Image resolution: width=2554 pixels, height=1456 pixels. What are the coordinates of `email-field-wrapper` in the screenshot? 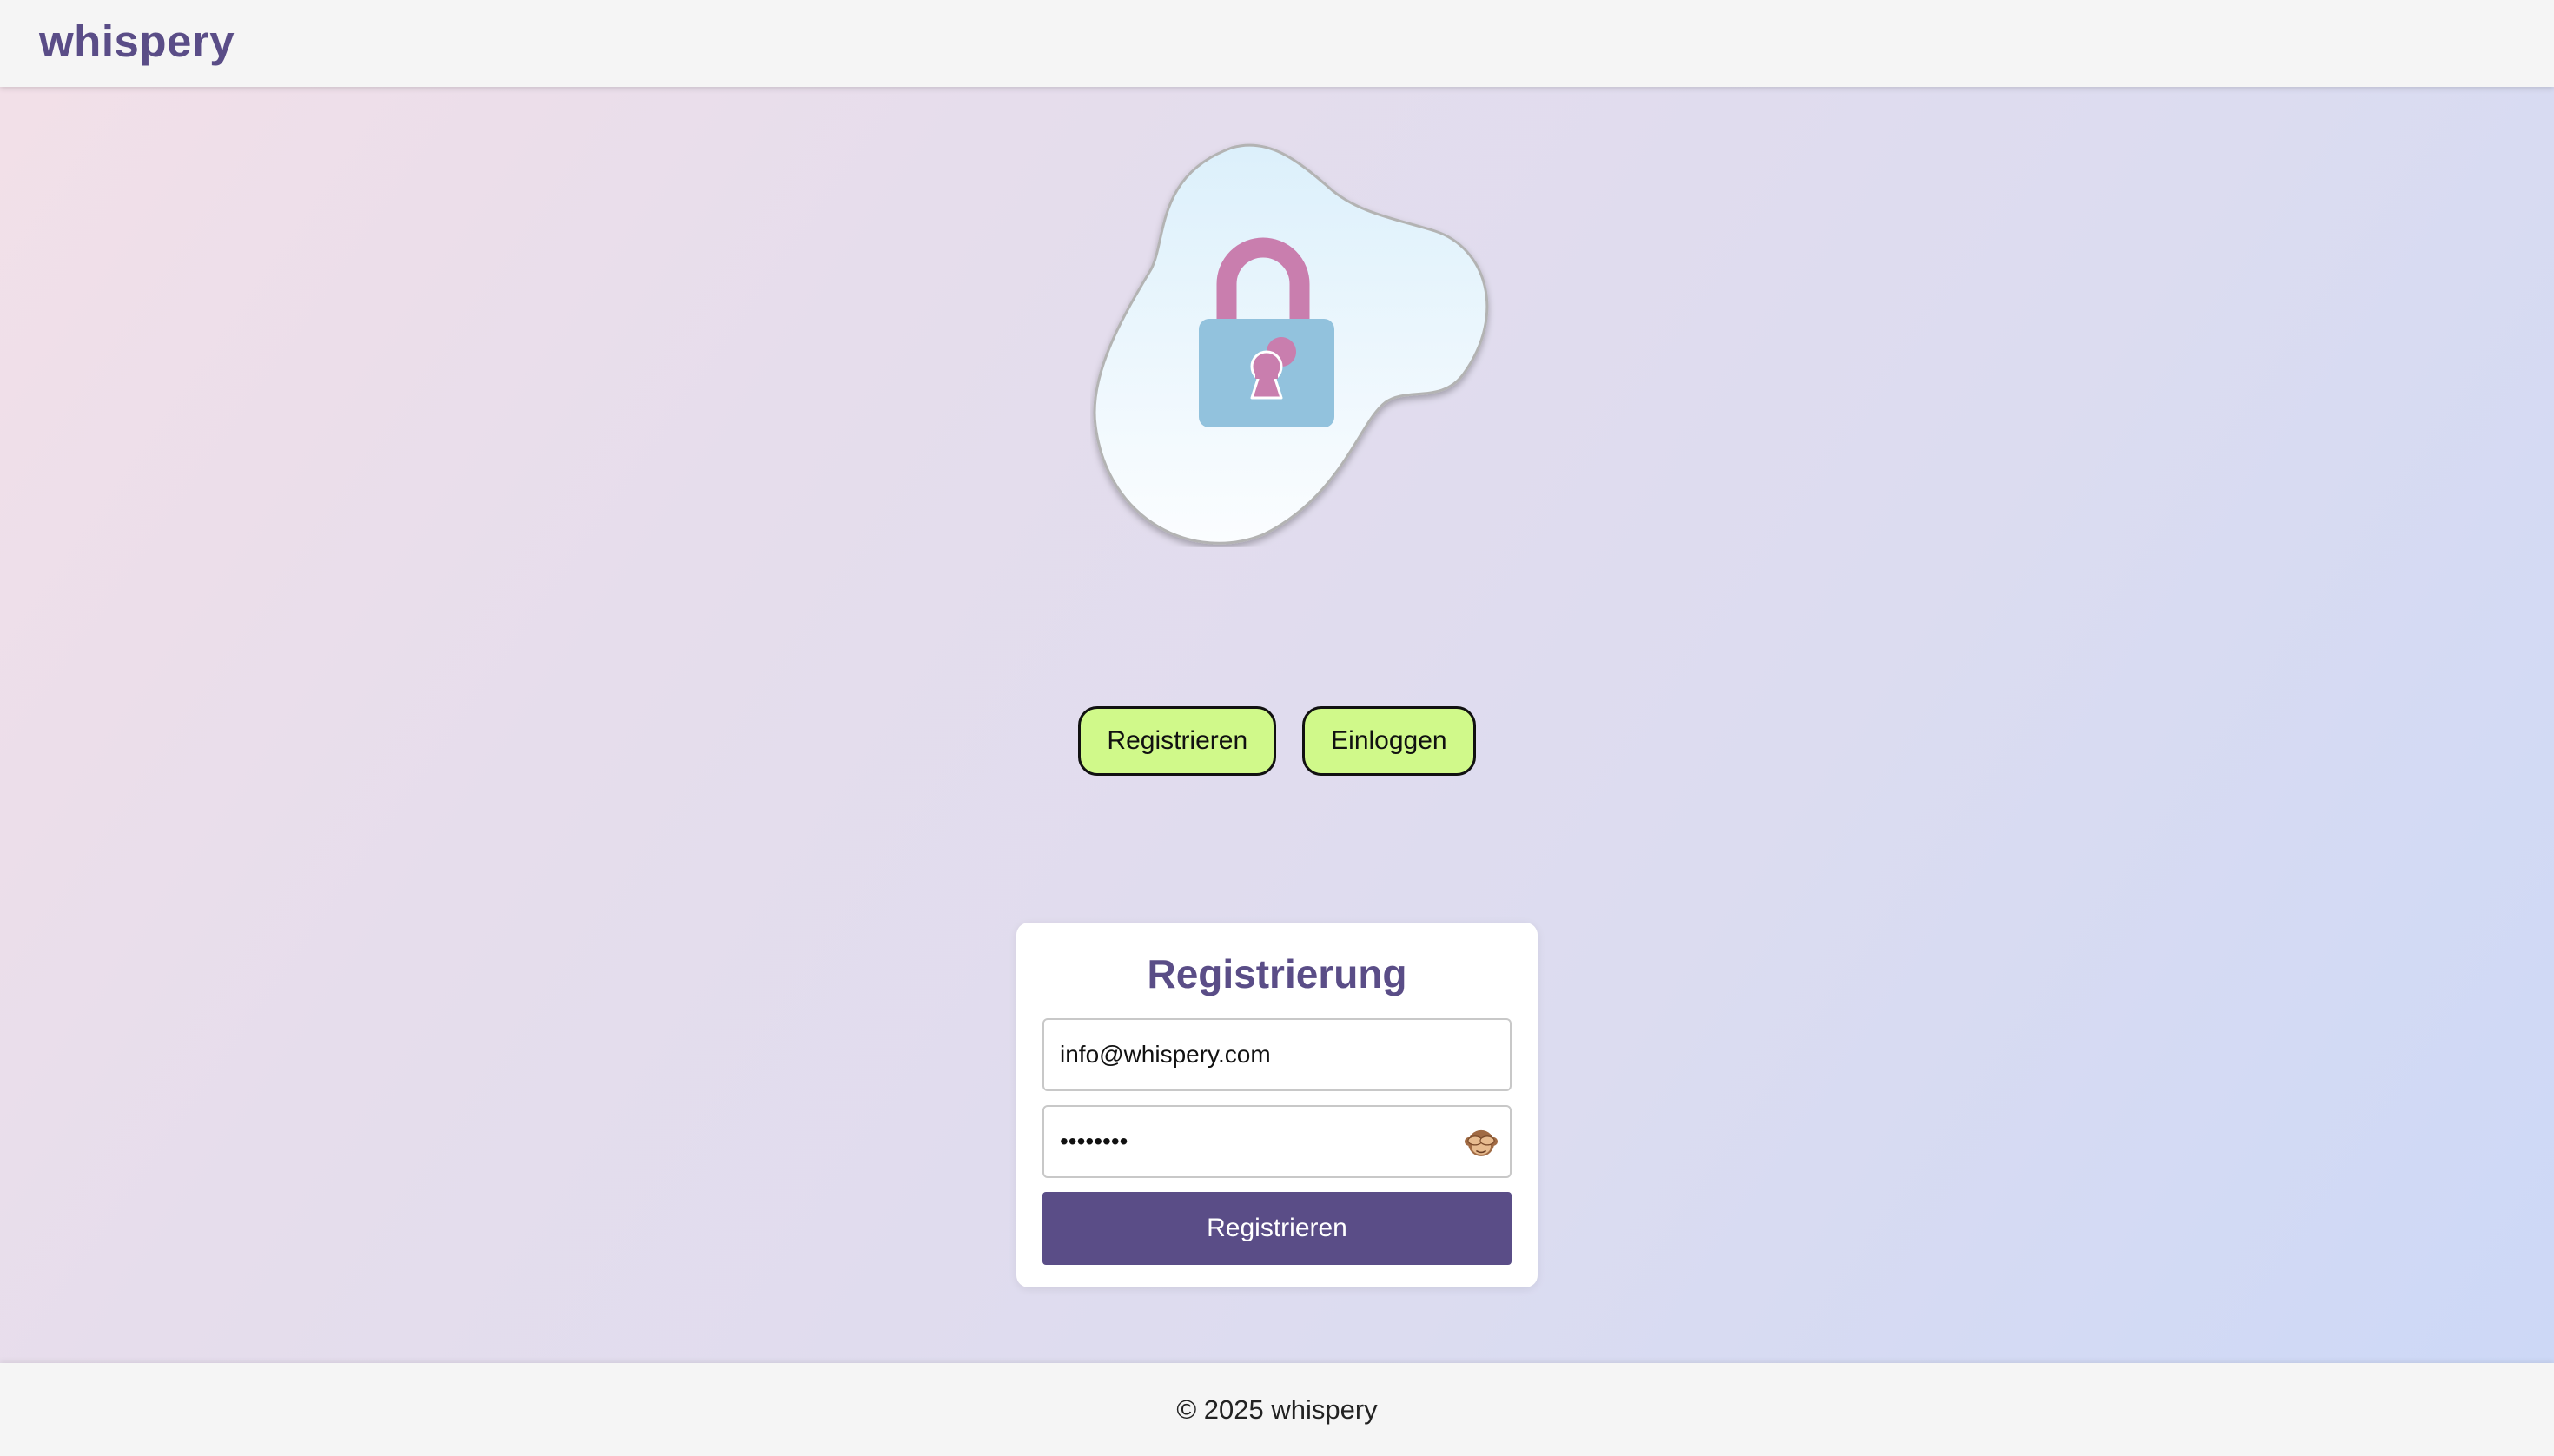 It's located at (1277, 1054).